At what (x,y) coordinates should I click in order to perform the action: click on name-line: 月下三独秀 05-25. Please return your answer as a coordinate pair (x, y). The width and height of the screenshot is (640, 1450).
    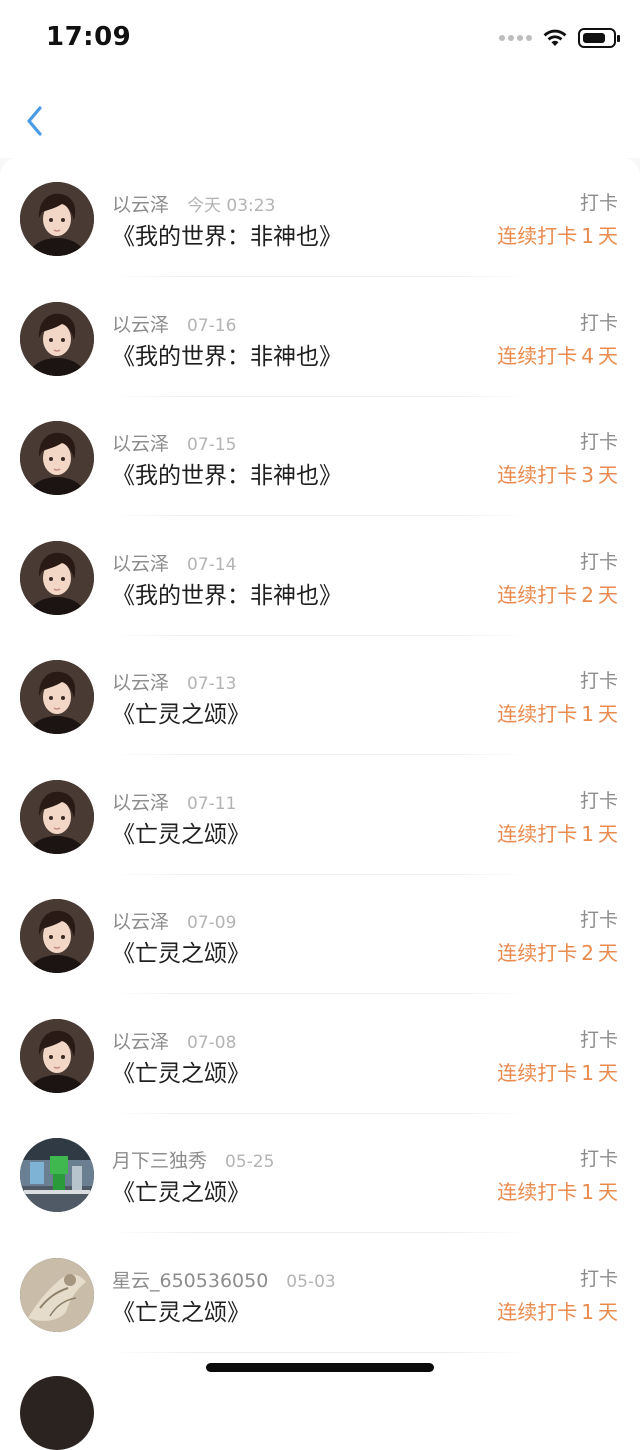
    Looking at the image, I should click on (193, 1159).